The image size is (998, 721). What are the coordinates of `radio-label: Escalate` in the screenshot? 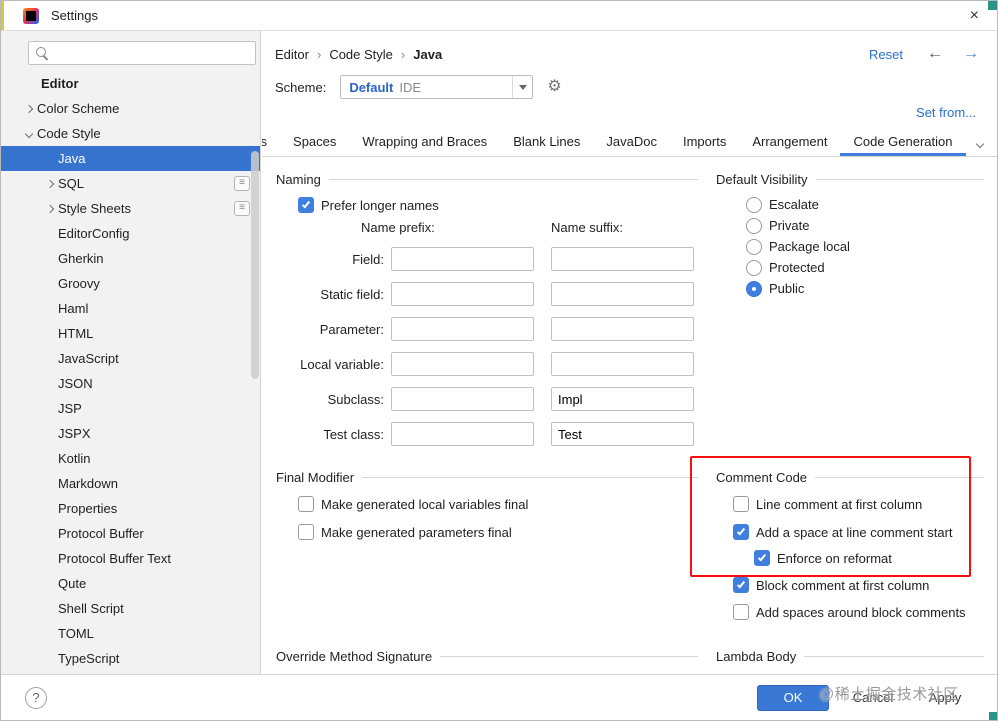 It's located at (794, 204).